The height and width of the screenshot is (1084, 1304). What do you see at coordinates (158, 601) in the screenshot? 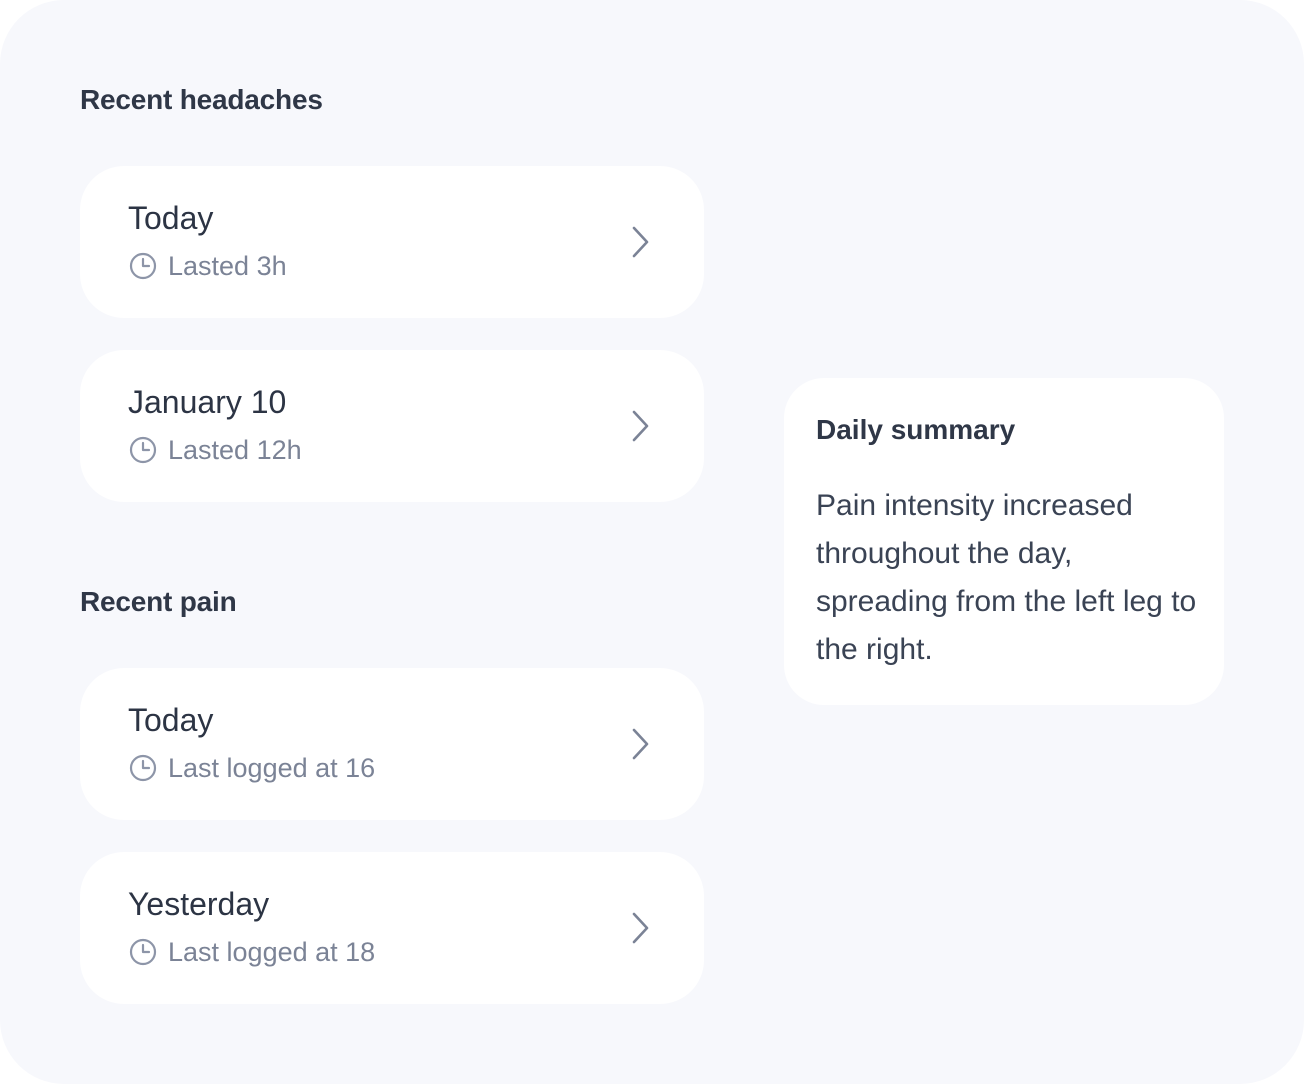
I see `recent-pain-heading: Recent pain` at bounding box center [158, 601].